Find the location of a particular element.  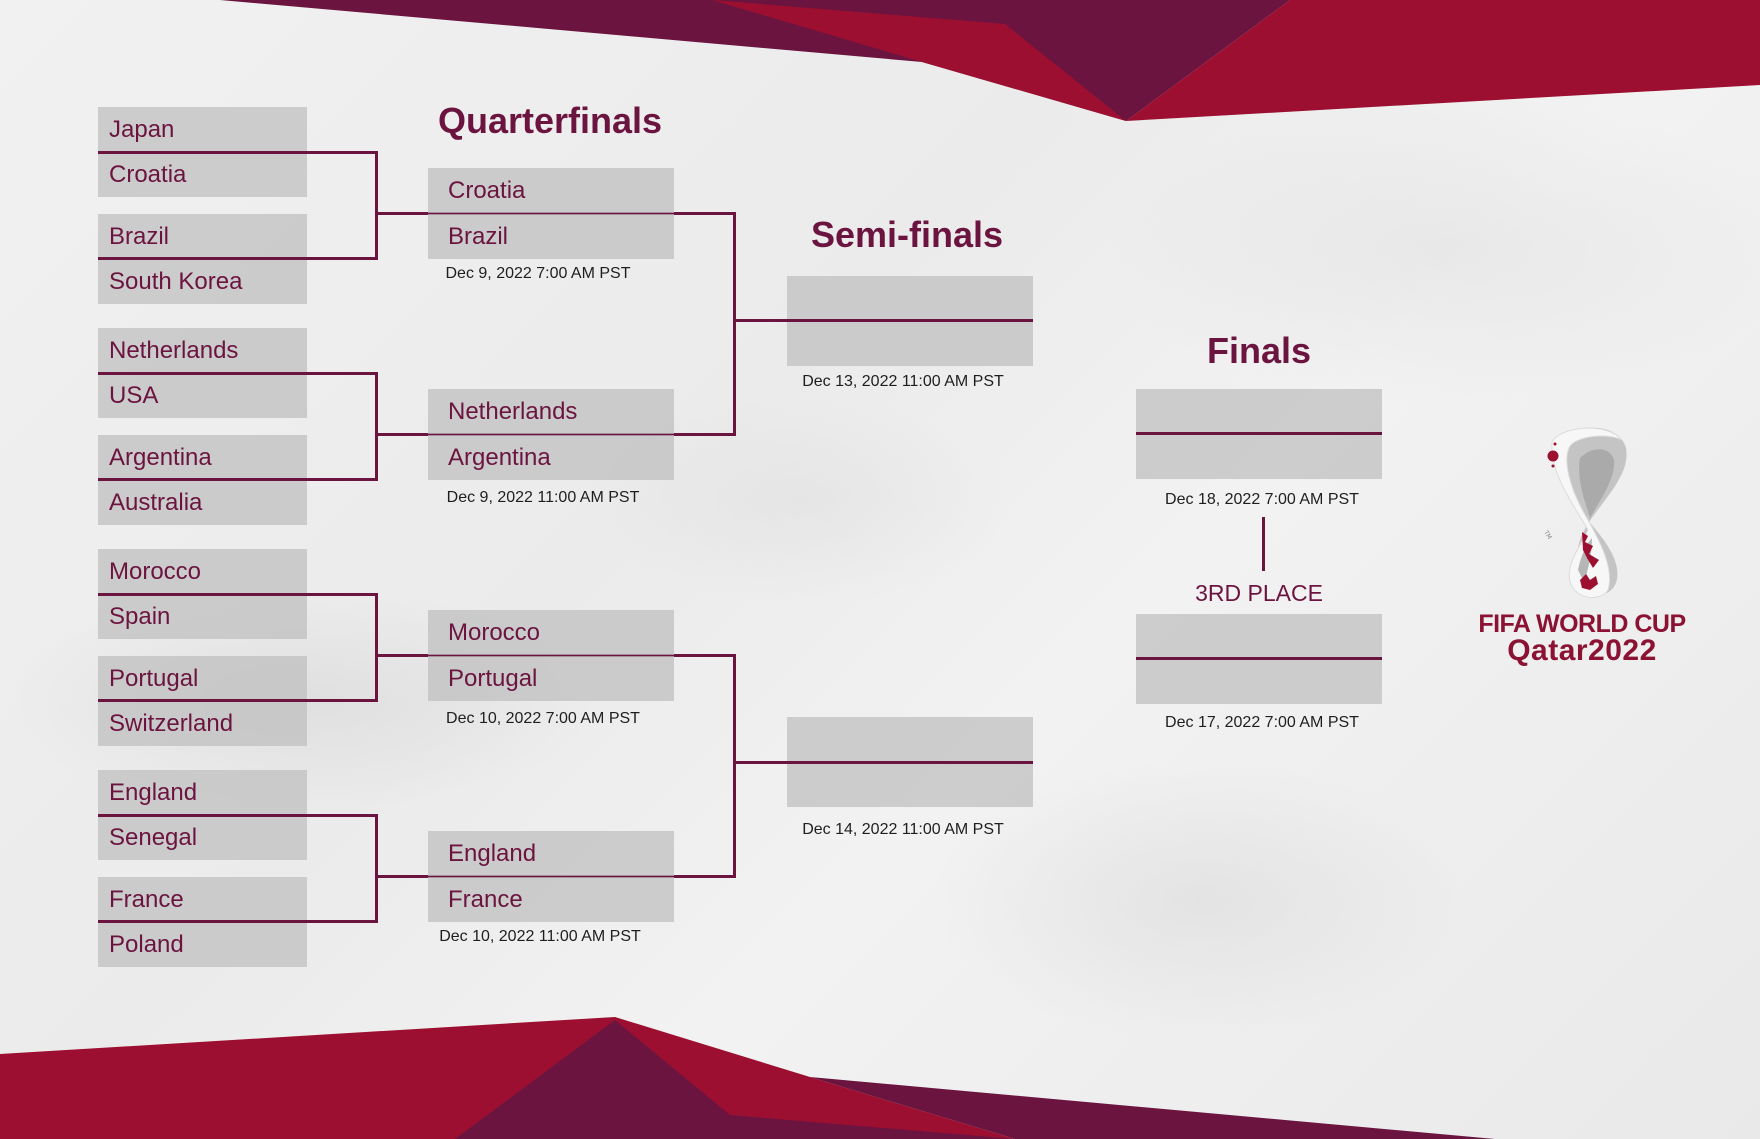

finals-title: Finals is located at coordinates (1259, 350).